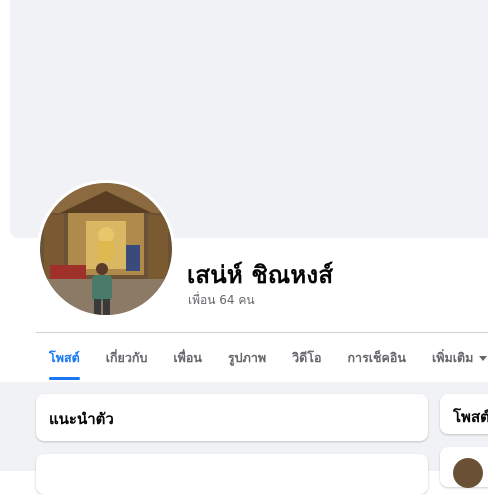  I want to click on tab-more: เพิ่มเติม, so click(459, 358).